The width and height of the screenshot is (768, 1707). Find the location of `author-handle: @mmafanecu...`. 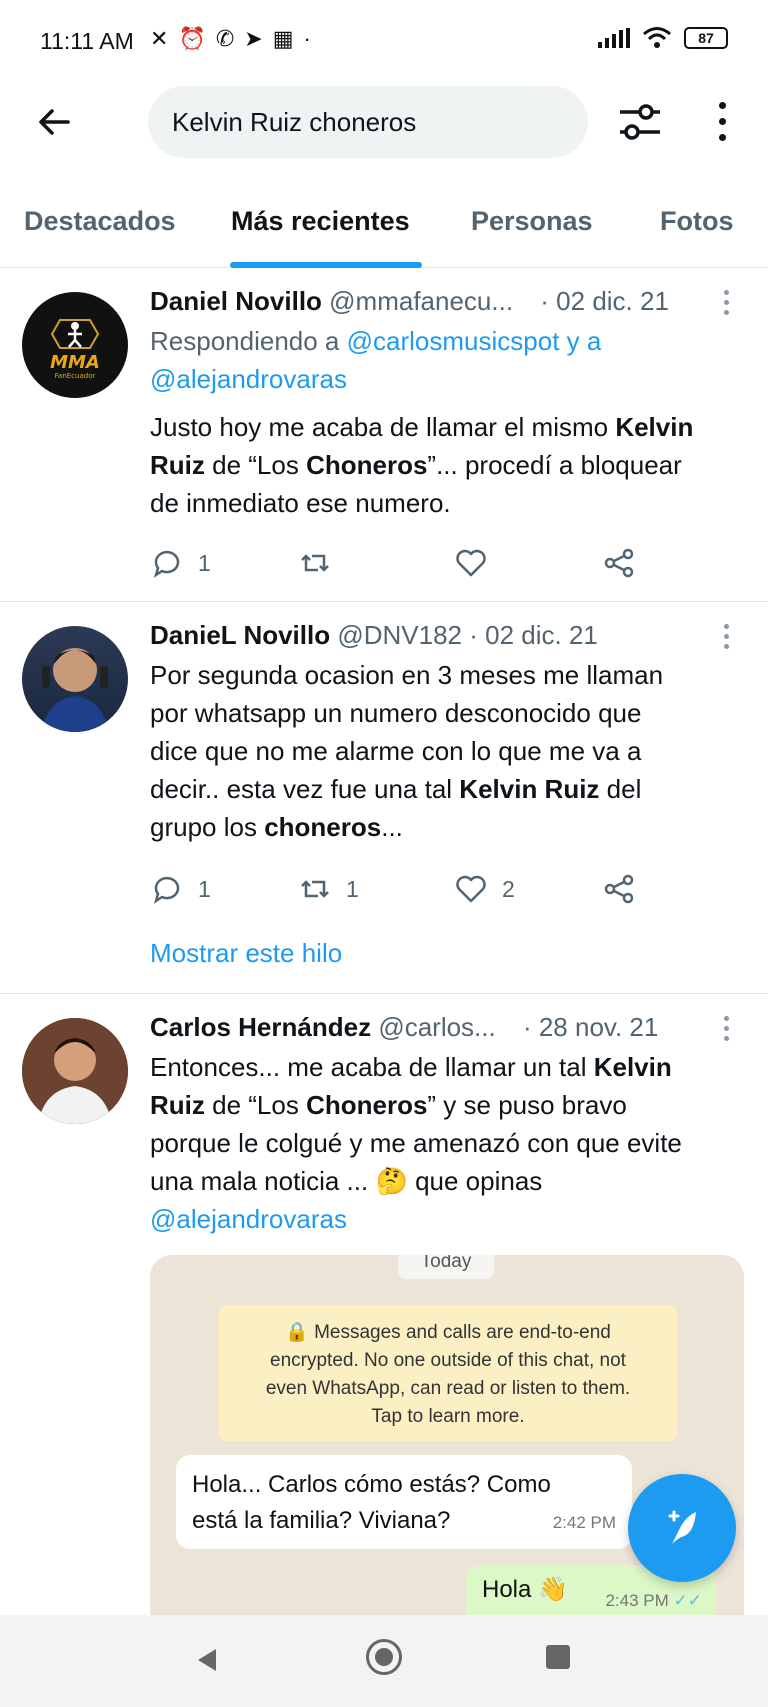

author-handle: @mmafanecu... is located at coordinates (421, 301).